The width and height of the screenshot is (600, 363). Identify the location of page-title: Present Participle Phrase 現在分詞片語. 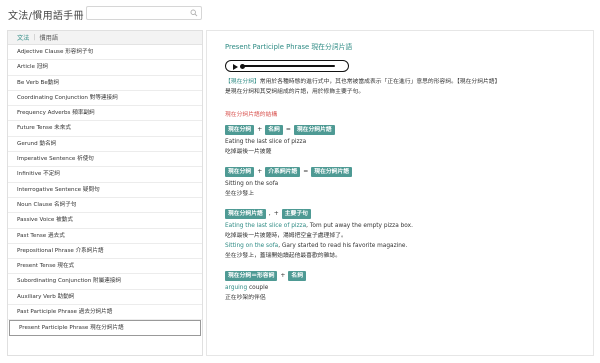
(289, 47).